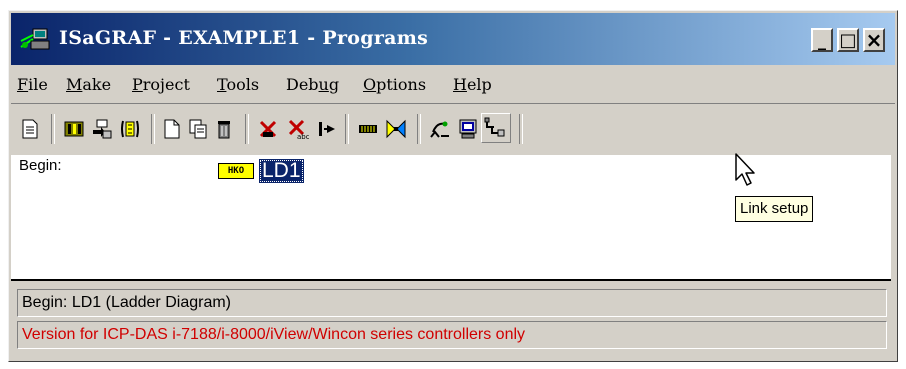 Image resolution: width=906 pixels, height=369 pixels. Describe the element at coordinates (370, 84) in the screenshot. I see `menu-options-accel: O` at that location.